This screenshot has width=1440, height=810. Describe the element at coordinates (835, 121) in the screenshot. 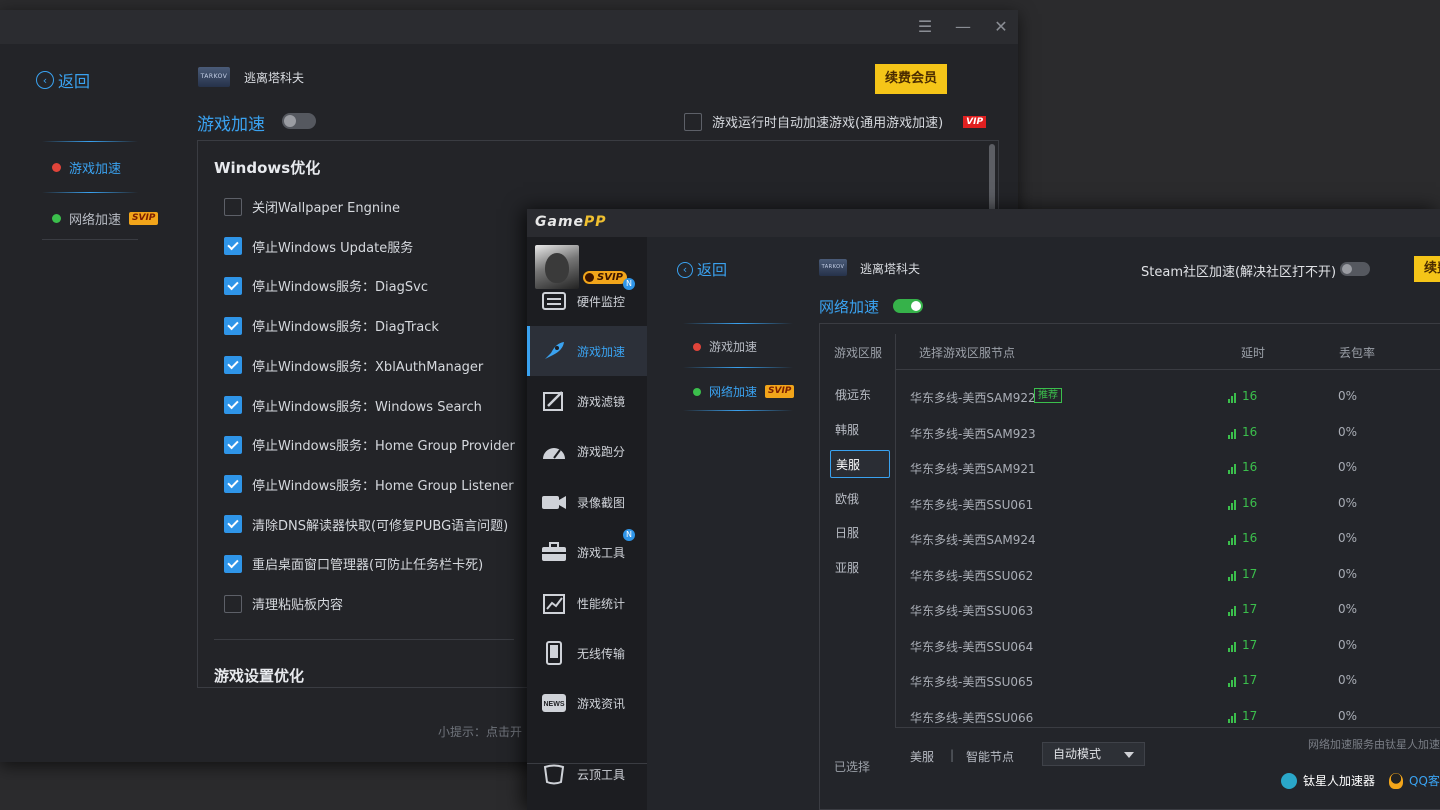

I see `auto-accel-option: 游戏运行时自动加速游戏(通用游戏加速) VIP` at that location.